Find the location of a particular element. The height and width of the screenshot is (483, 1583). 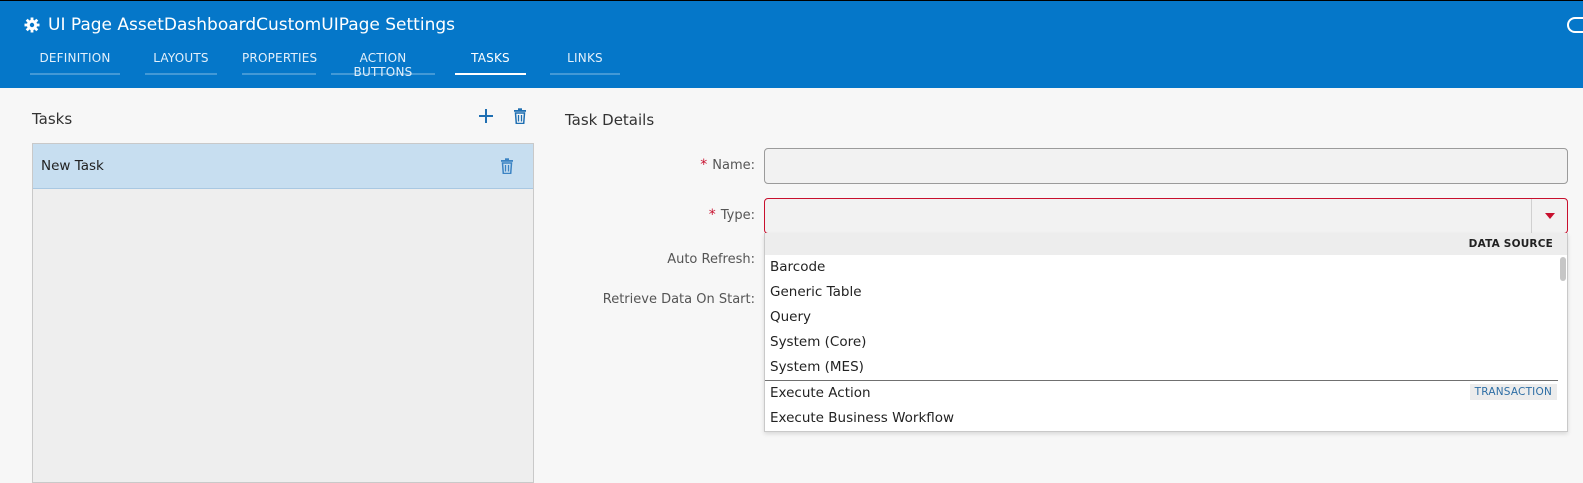

option-system-mes: System (MES) is located at coordinates (1166, 367).